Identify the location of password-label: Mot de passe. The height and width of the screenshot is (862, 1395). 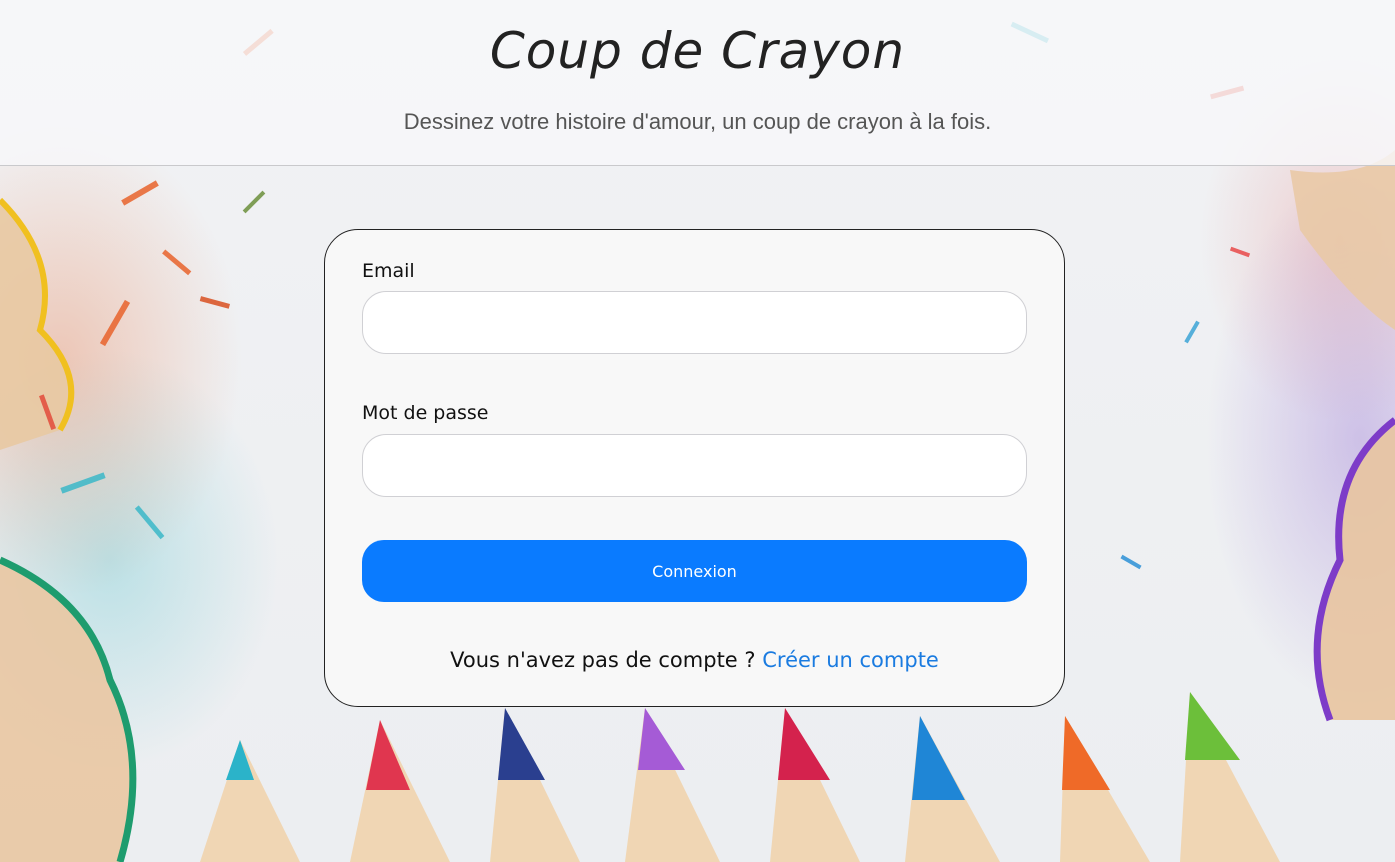
(425, 413).